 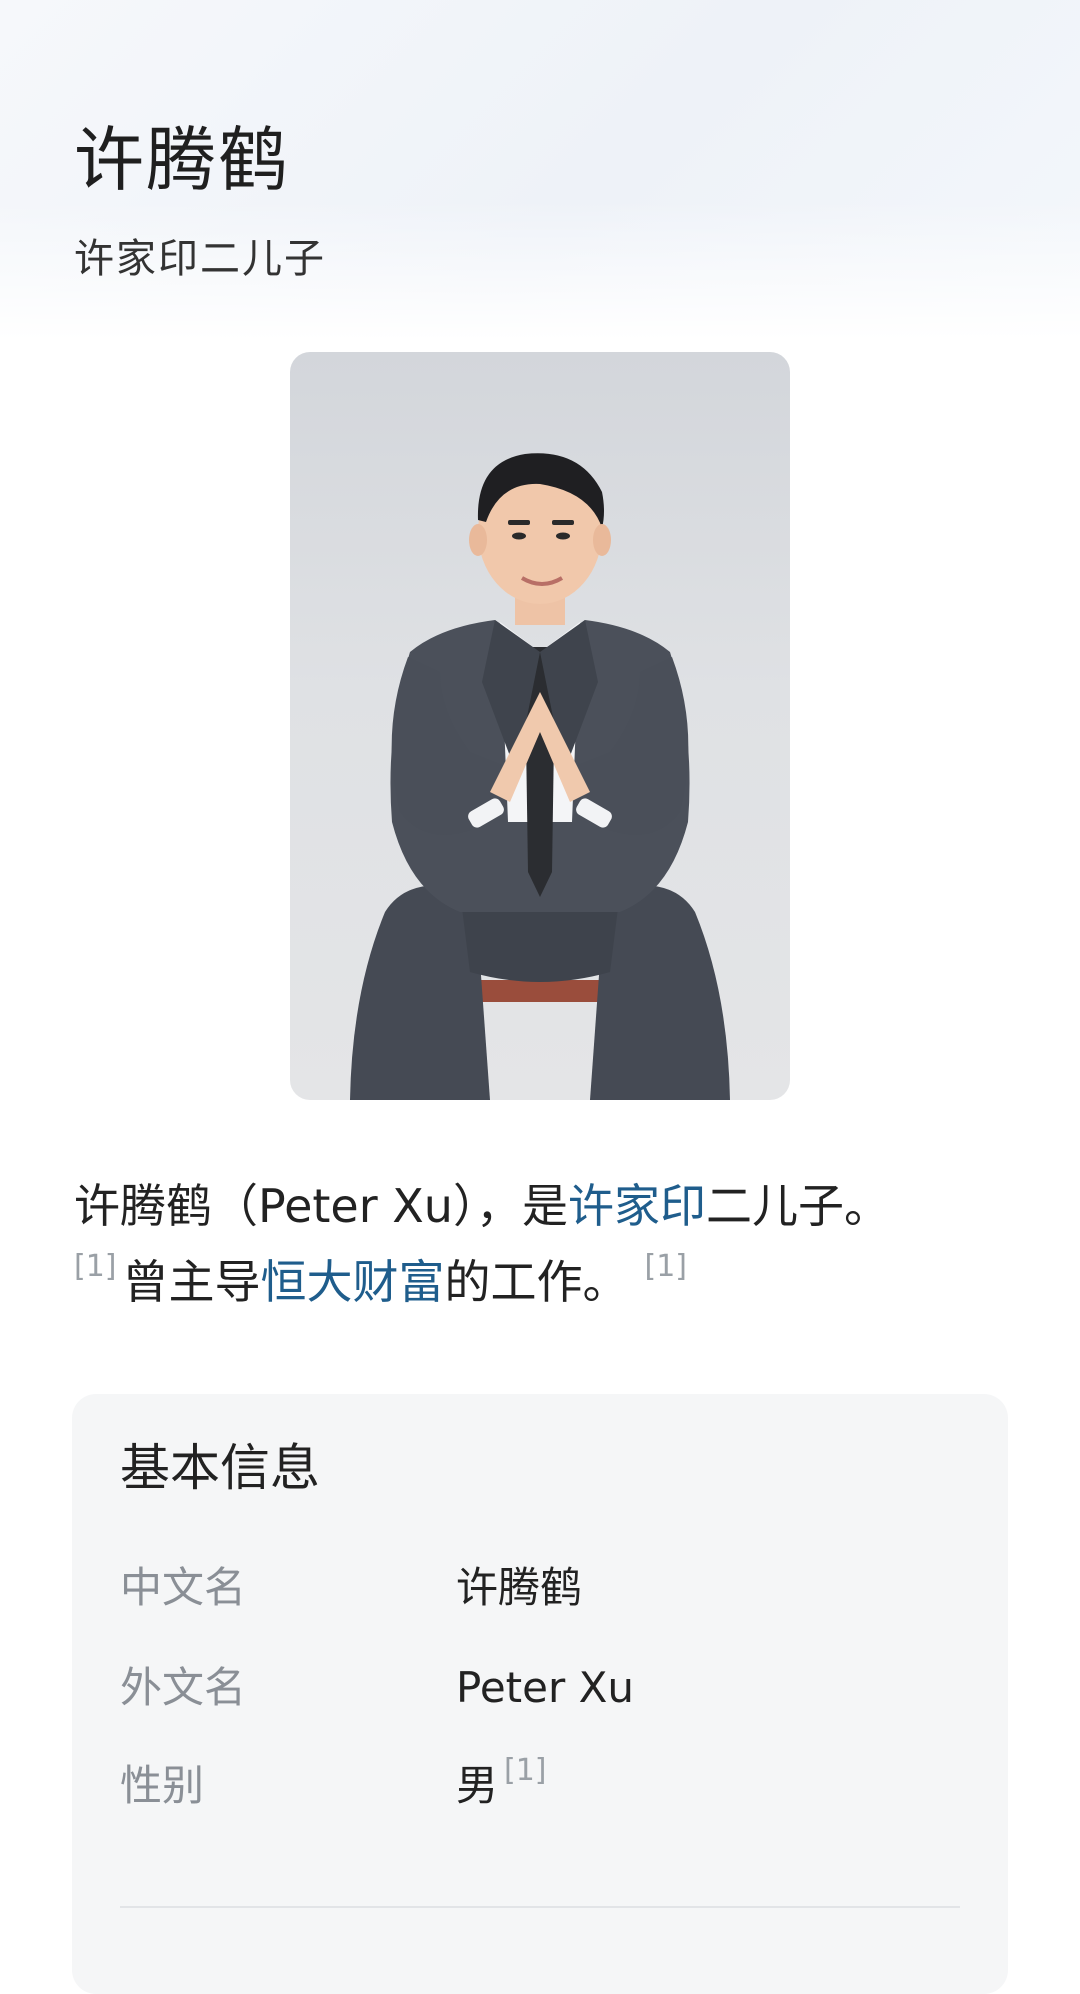 I want to click on info-row-gender: 性别 男 [1], so click(x=540, y=1786).